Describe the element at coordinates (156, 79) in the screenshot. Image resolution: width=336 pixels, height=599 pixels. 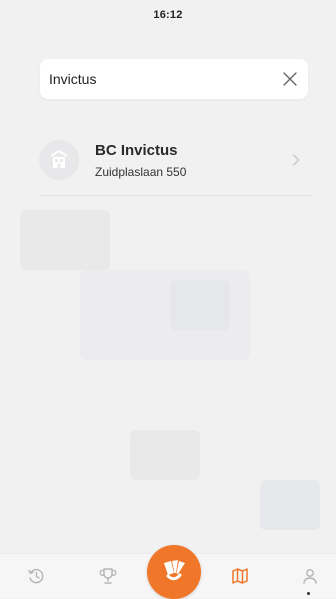
I see `search-input` at that location.